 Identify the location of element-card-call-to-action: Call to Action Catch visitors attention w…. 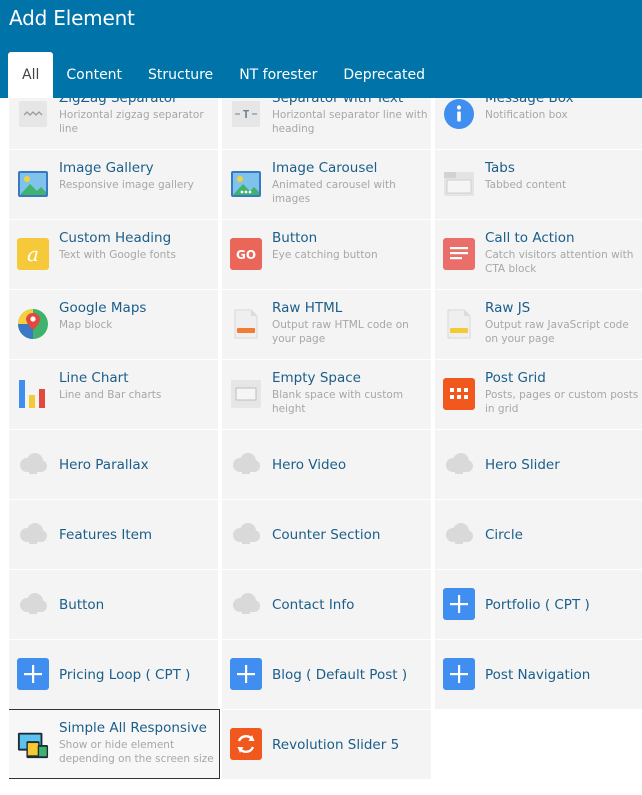
(538, 254).